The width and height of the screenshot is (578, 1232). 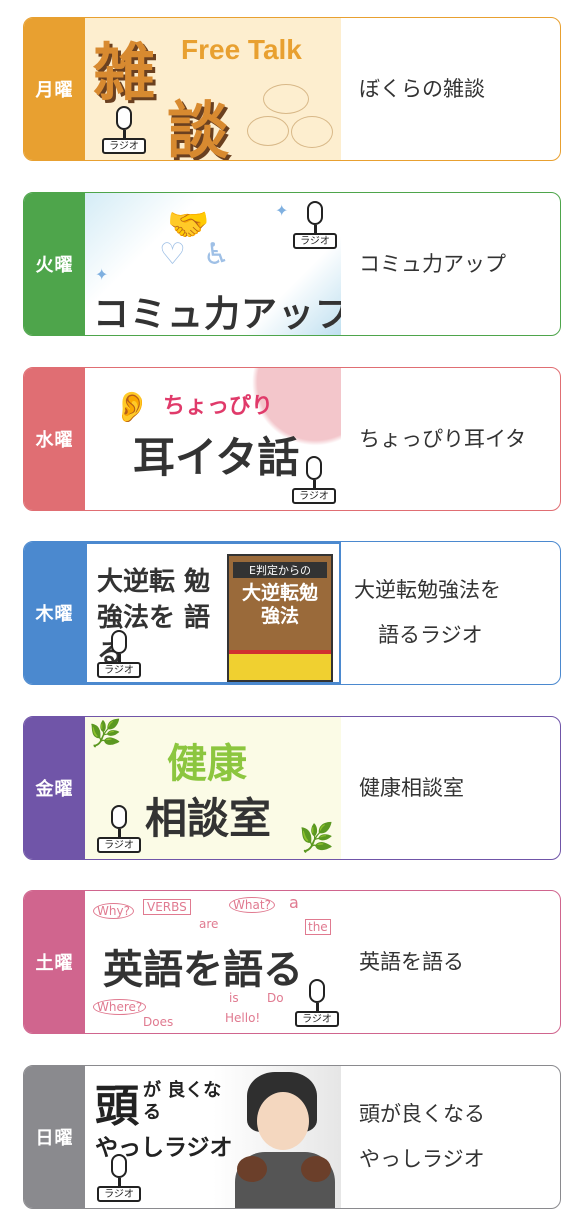 I want to click on program-card-friday: 金曜 🌿 🌿 健康 相談室 ラジオ 健康相談室, so click(x=292, y=788).